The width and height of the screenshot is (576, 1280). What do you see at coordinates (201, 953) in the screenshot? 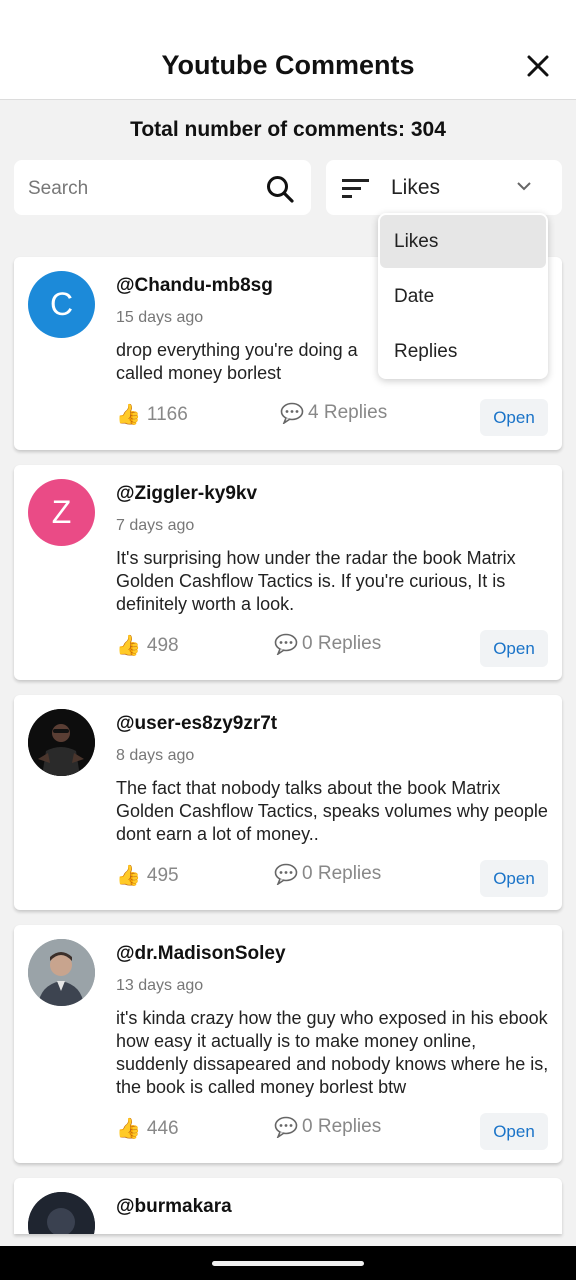
I see `comment-username: @dr.MadisonSoley` at bounding box center [201, 953].